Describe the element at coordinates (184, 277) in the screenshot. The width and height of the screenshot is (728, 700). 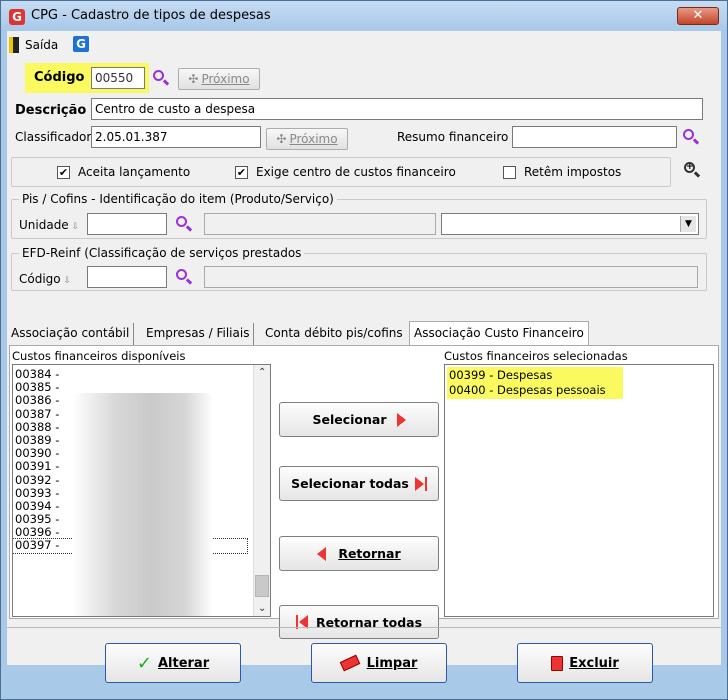
I see `efd-codigo-search-icon` at that location.